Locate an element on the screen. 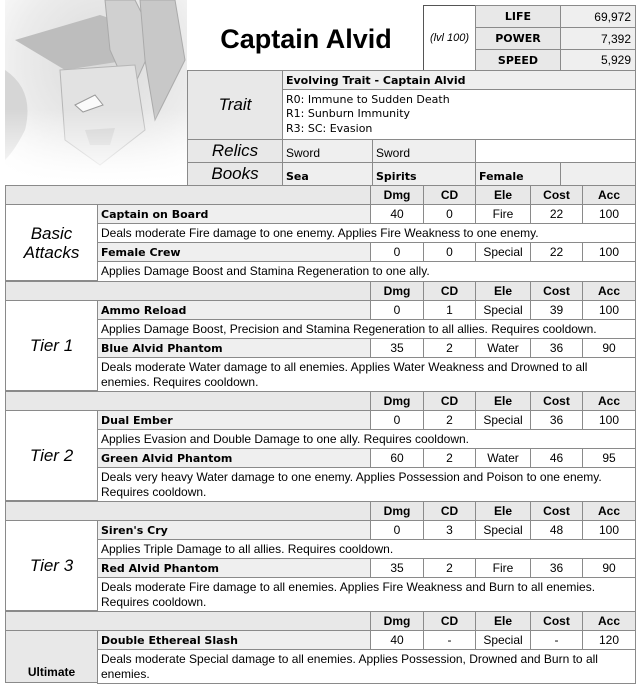 This screenshot has width=640, height=687. stat-value-power: 7,392 is located at coordinates (598, 38).